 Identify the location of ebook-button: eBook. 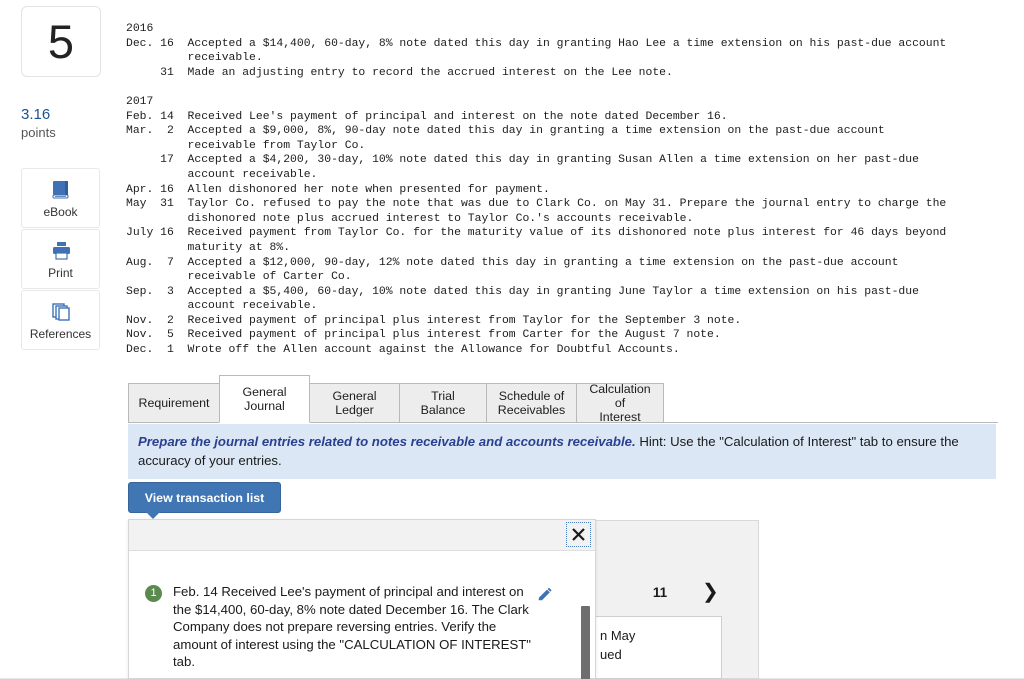
(60, 198).